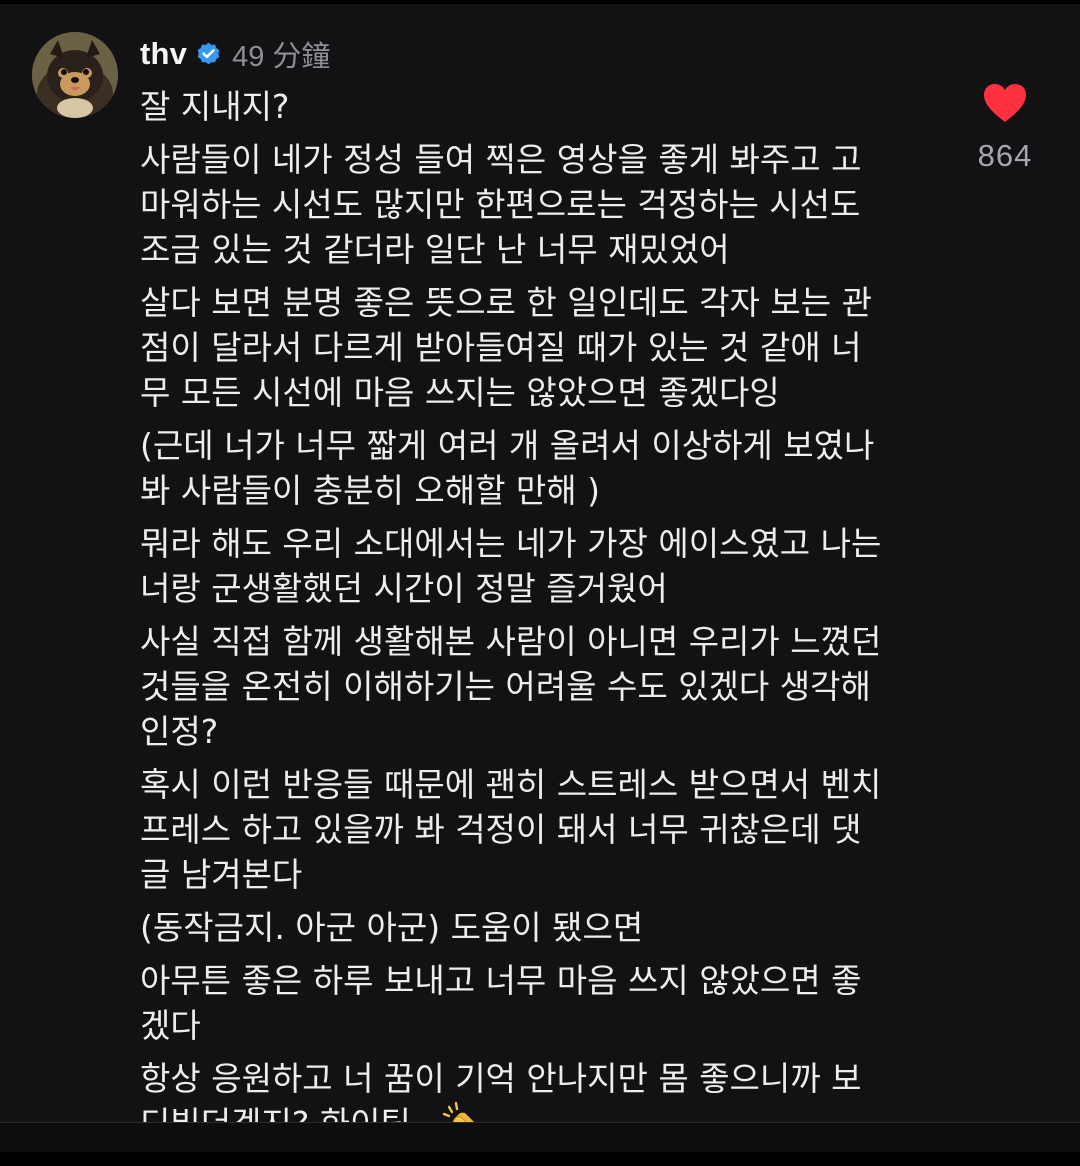  What do you see at coordinates (511, 543) in the screenshot?
I see `comment-line: 뭐라 해도 우리 소대에서는 네가 가장 에이스였고 나는` at bounding box center [511, 543].